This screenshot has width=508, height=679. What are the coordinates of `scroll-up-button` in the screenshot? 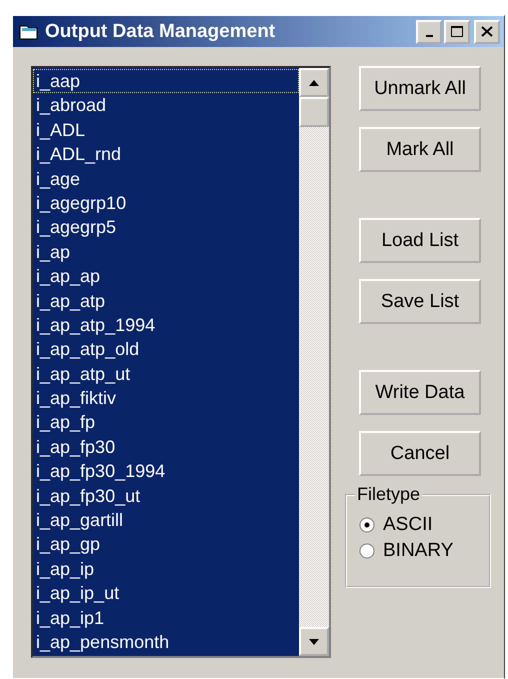 It's located at (314, 82).